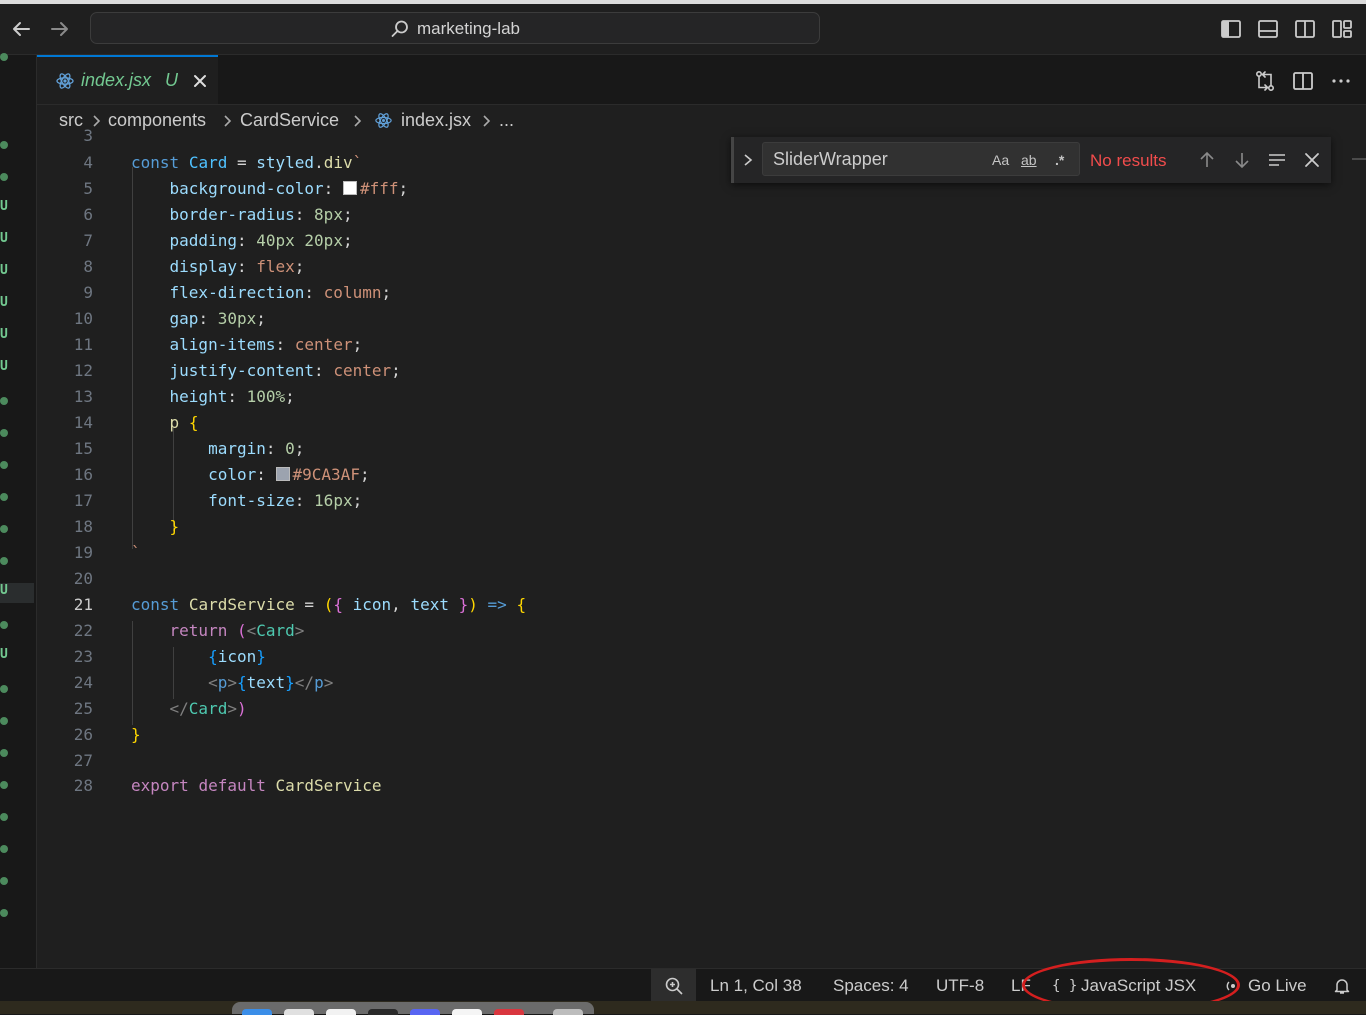  Describe the element at coordinates (88, 162) in the screenshot. I see `line-number: 4` at that location.